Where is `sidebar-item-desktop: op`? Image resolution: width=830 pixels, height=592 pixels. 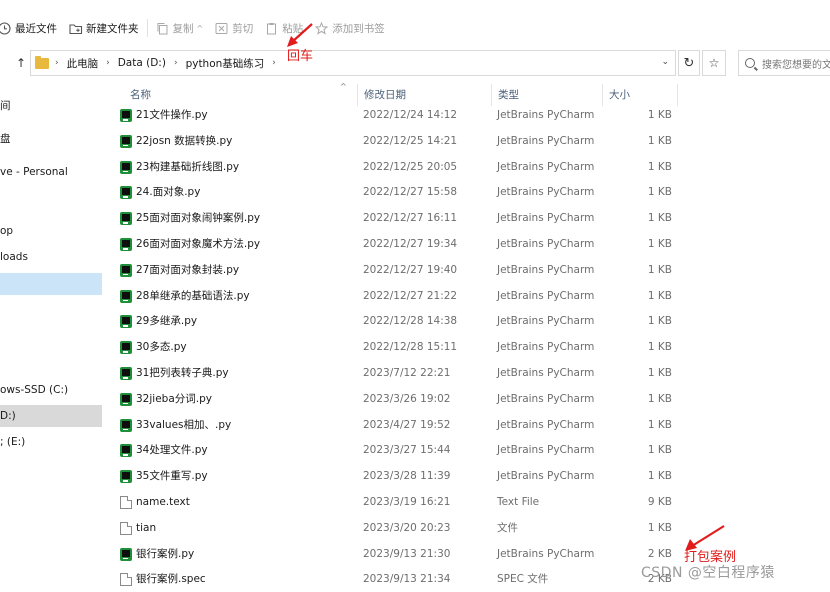 sidebar-item-desktop: op is located at coordinates (51, 231).